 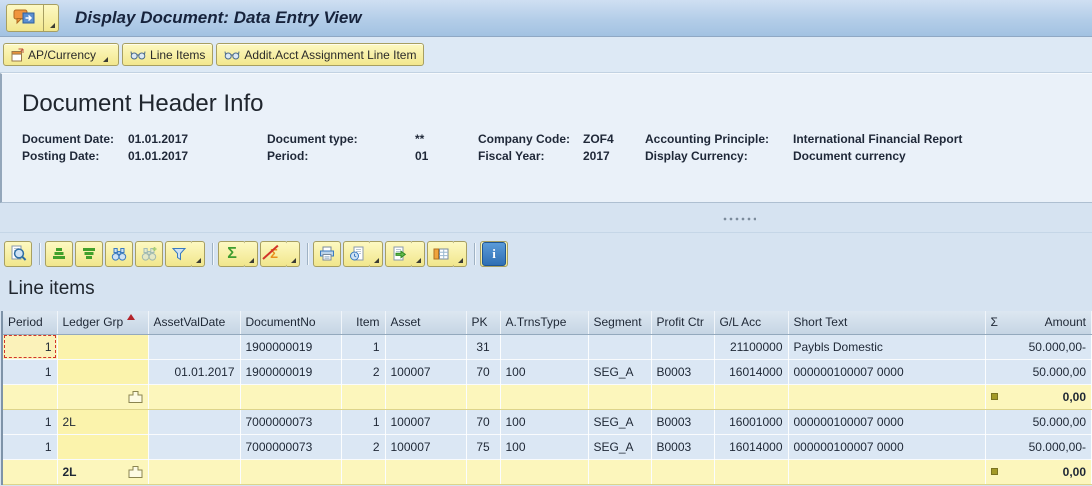 What do you see at coordinates (483, 447) in the screenshot?
I see `cell-pk: 75` at bounding box center [483, 447].